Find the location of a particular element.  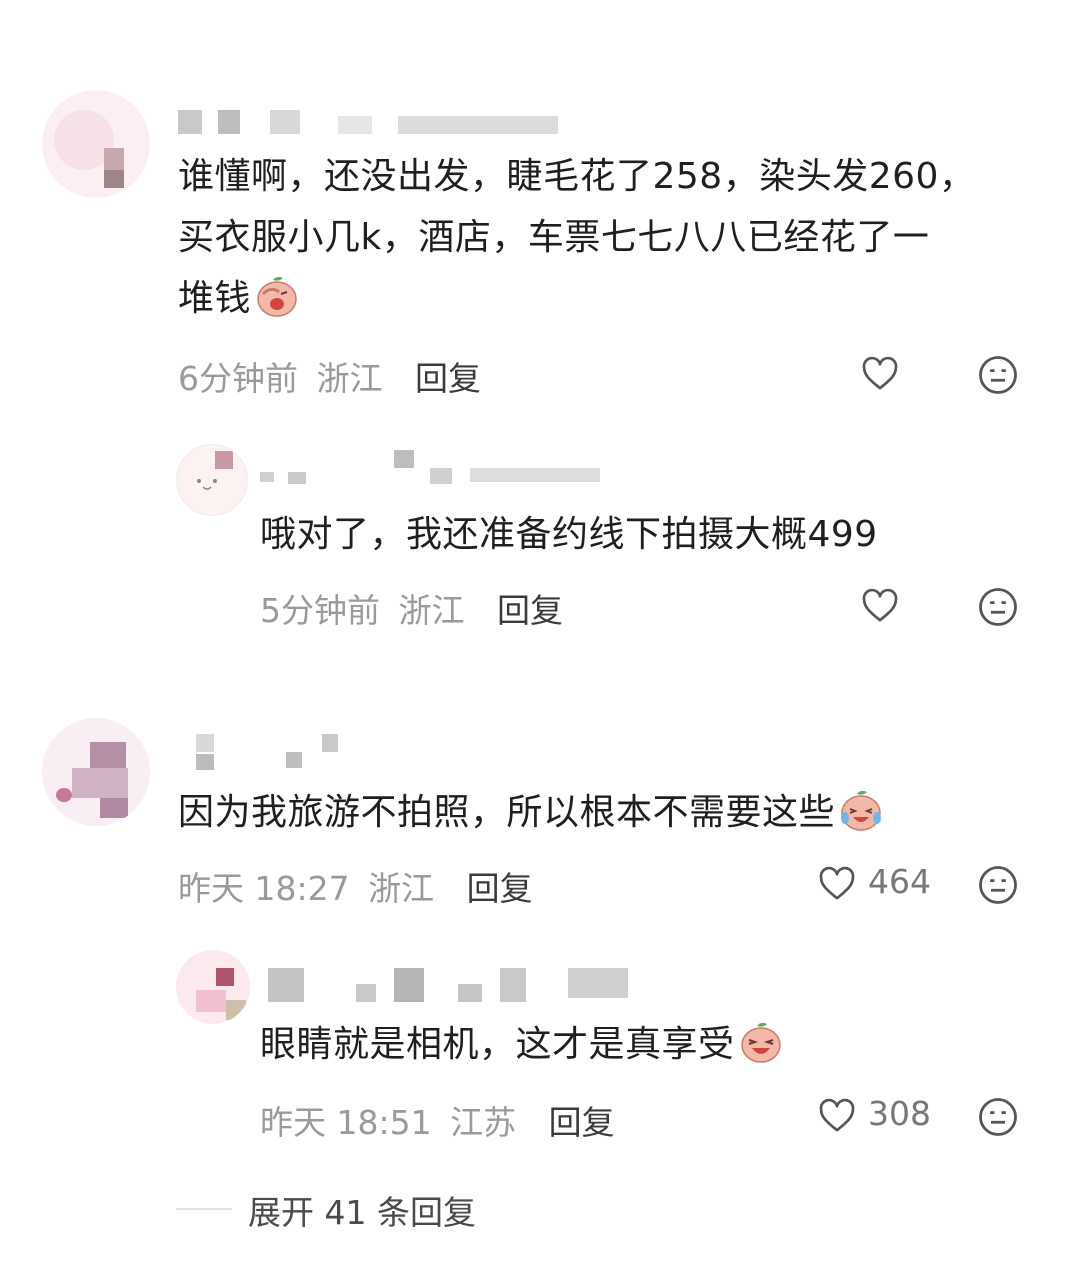

reply-time: 昨天 18:51 is located at coordinates (346, 1122).